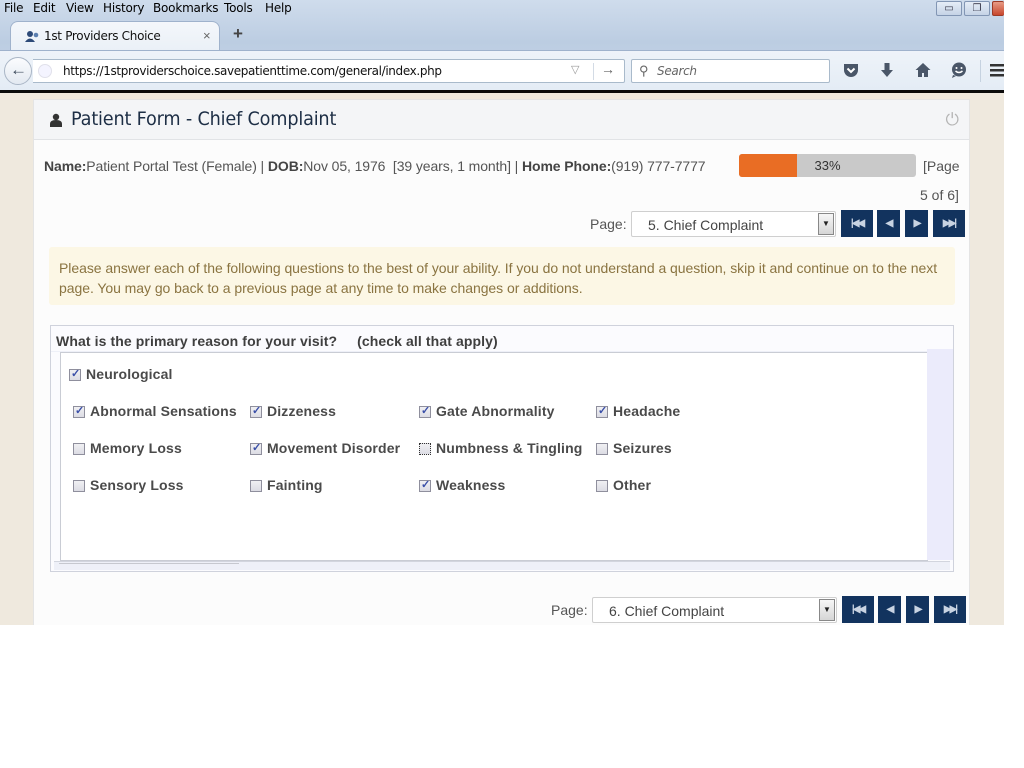 The width and height of the screenshot is (1024, 768). I want to click on back-button: ←, so click(18, 71).